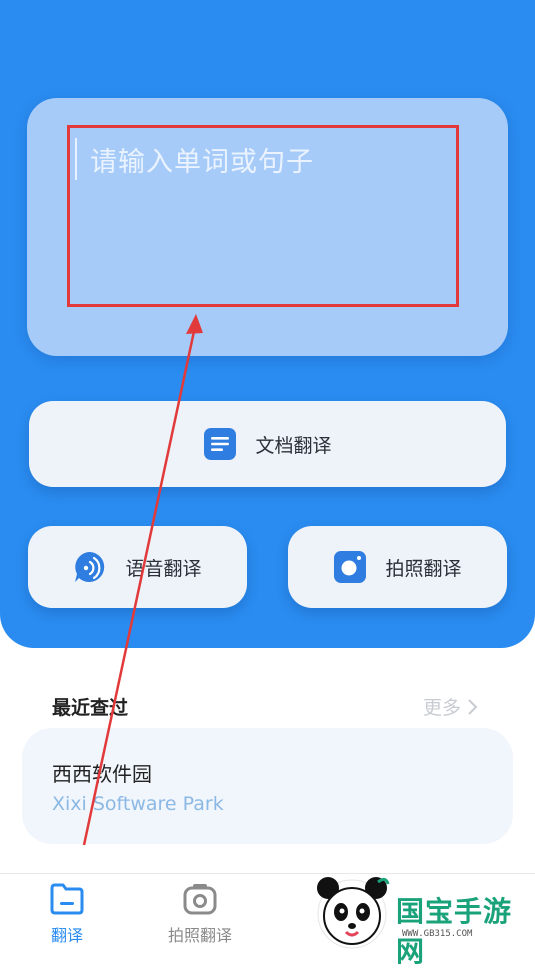  I want to click on more-link: 更多, so click(451, 706).